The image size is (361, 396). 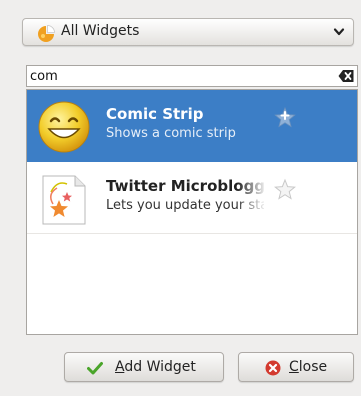 What do you see at coordinates (273, 368) in the screenshot?
I see `close-icon` at bounding box center [273, 368].